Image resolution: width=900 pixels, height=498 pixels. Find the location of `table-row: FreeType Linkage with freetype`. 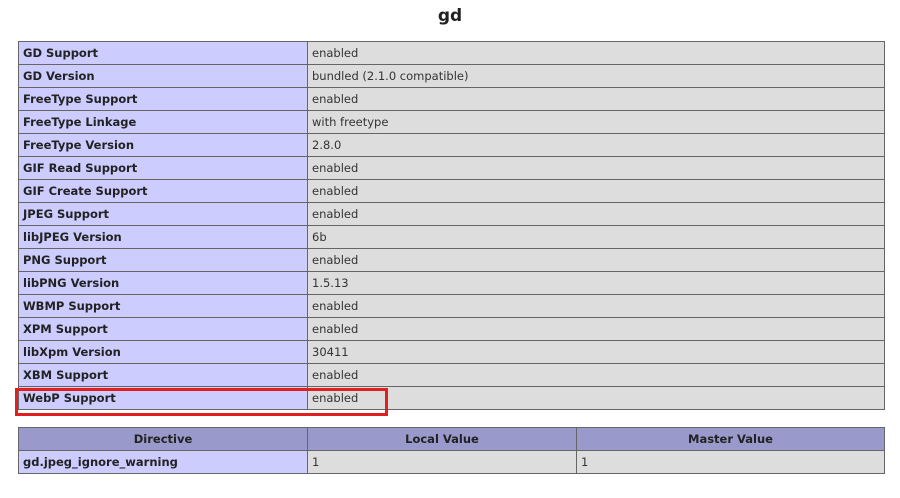

table-row: FreeType Linkage with freetype is located at coordinates (451, 122).